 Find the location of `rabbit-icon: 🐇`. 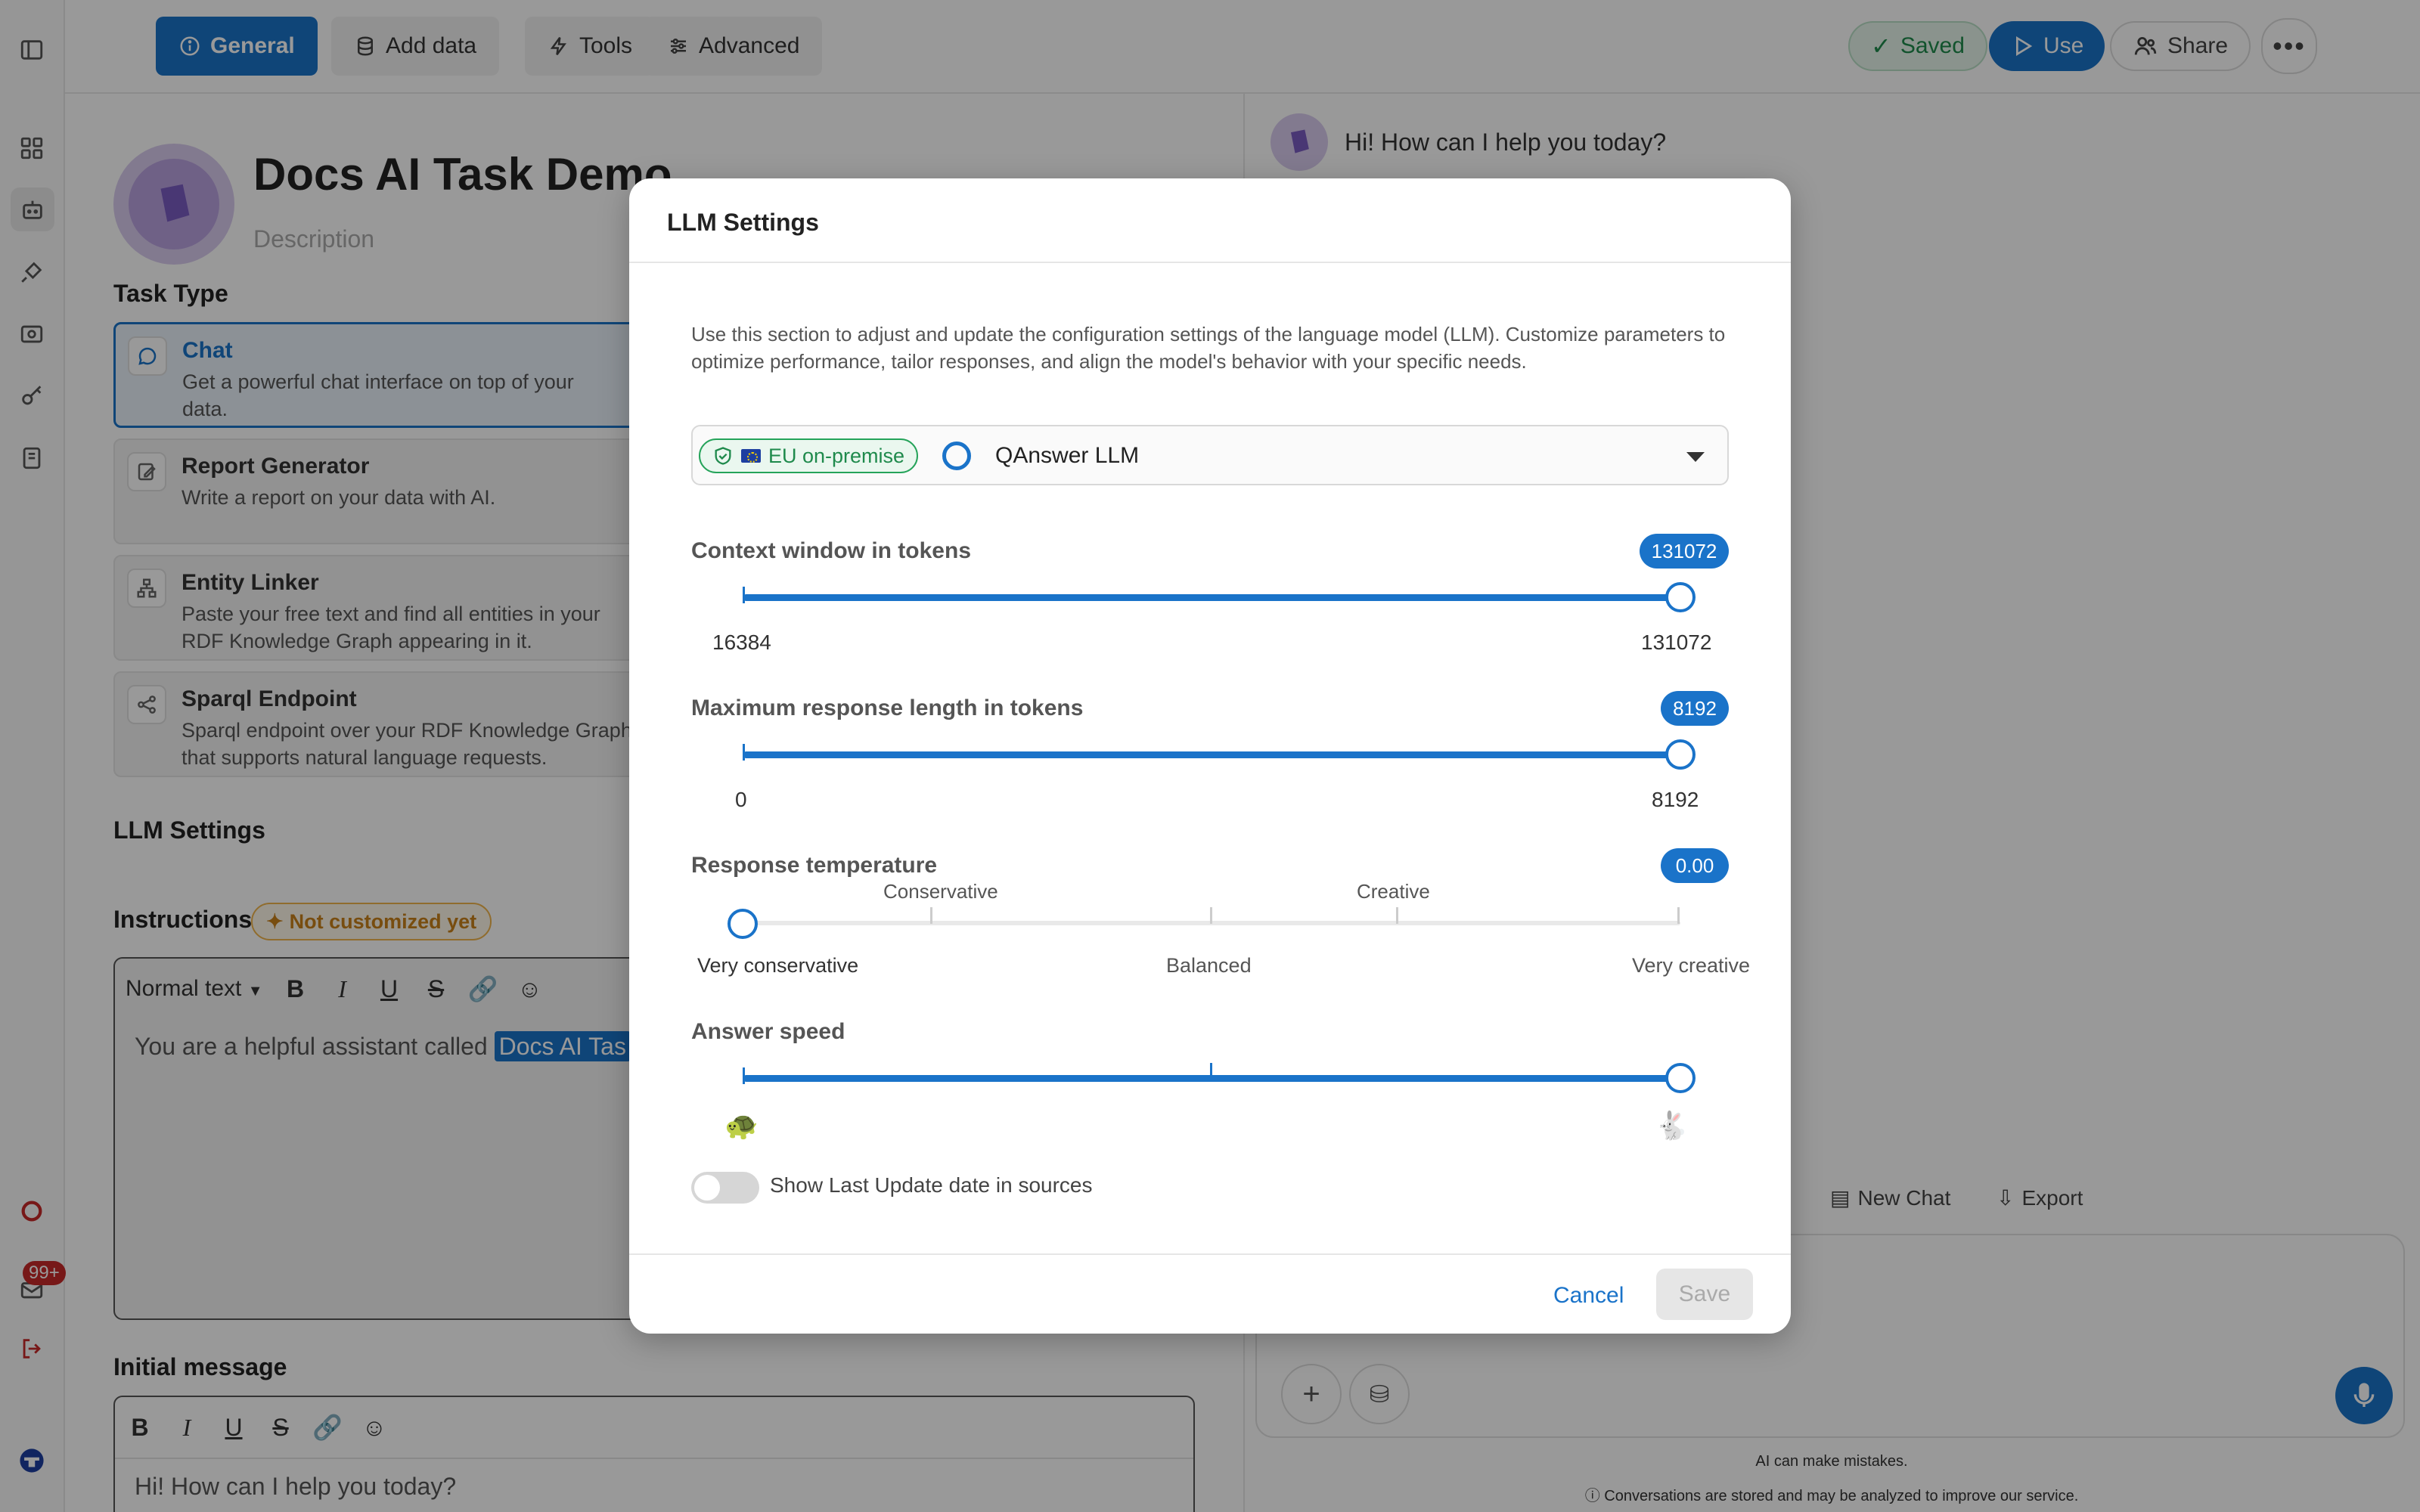

rabbit-icon: 🐇 is located at coordinates (1672, 1125).